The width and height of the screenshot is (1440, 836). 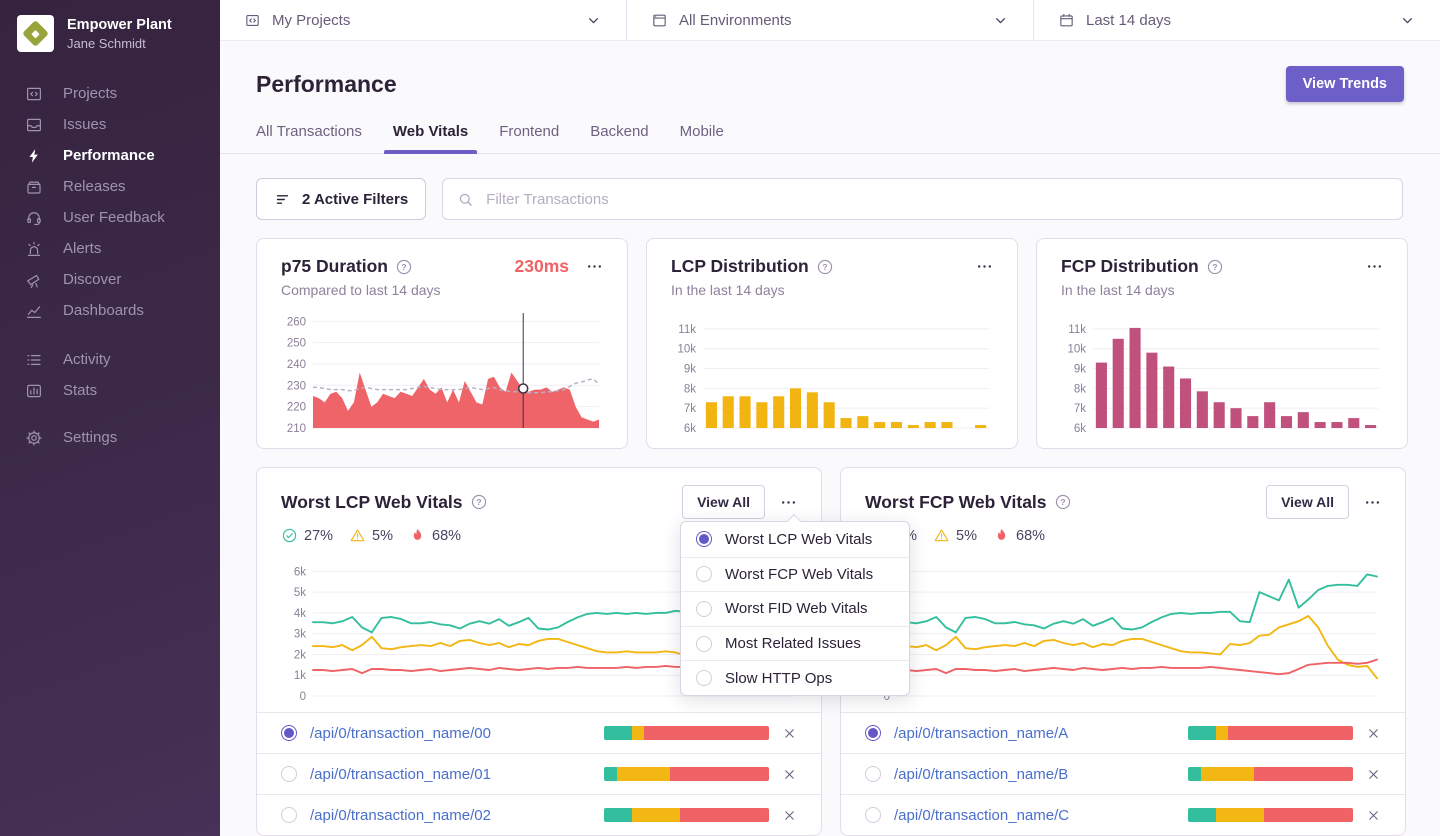 I want to click on sidebar-item-label: Dashboards, so click(x=103, y=310).